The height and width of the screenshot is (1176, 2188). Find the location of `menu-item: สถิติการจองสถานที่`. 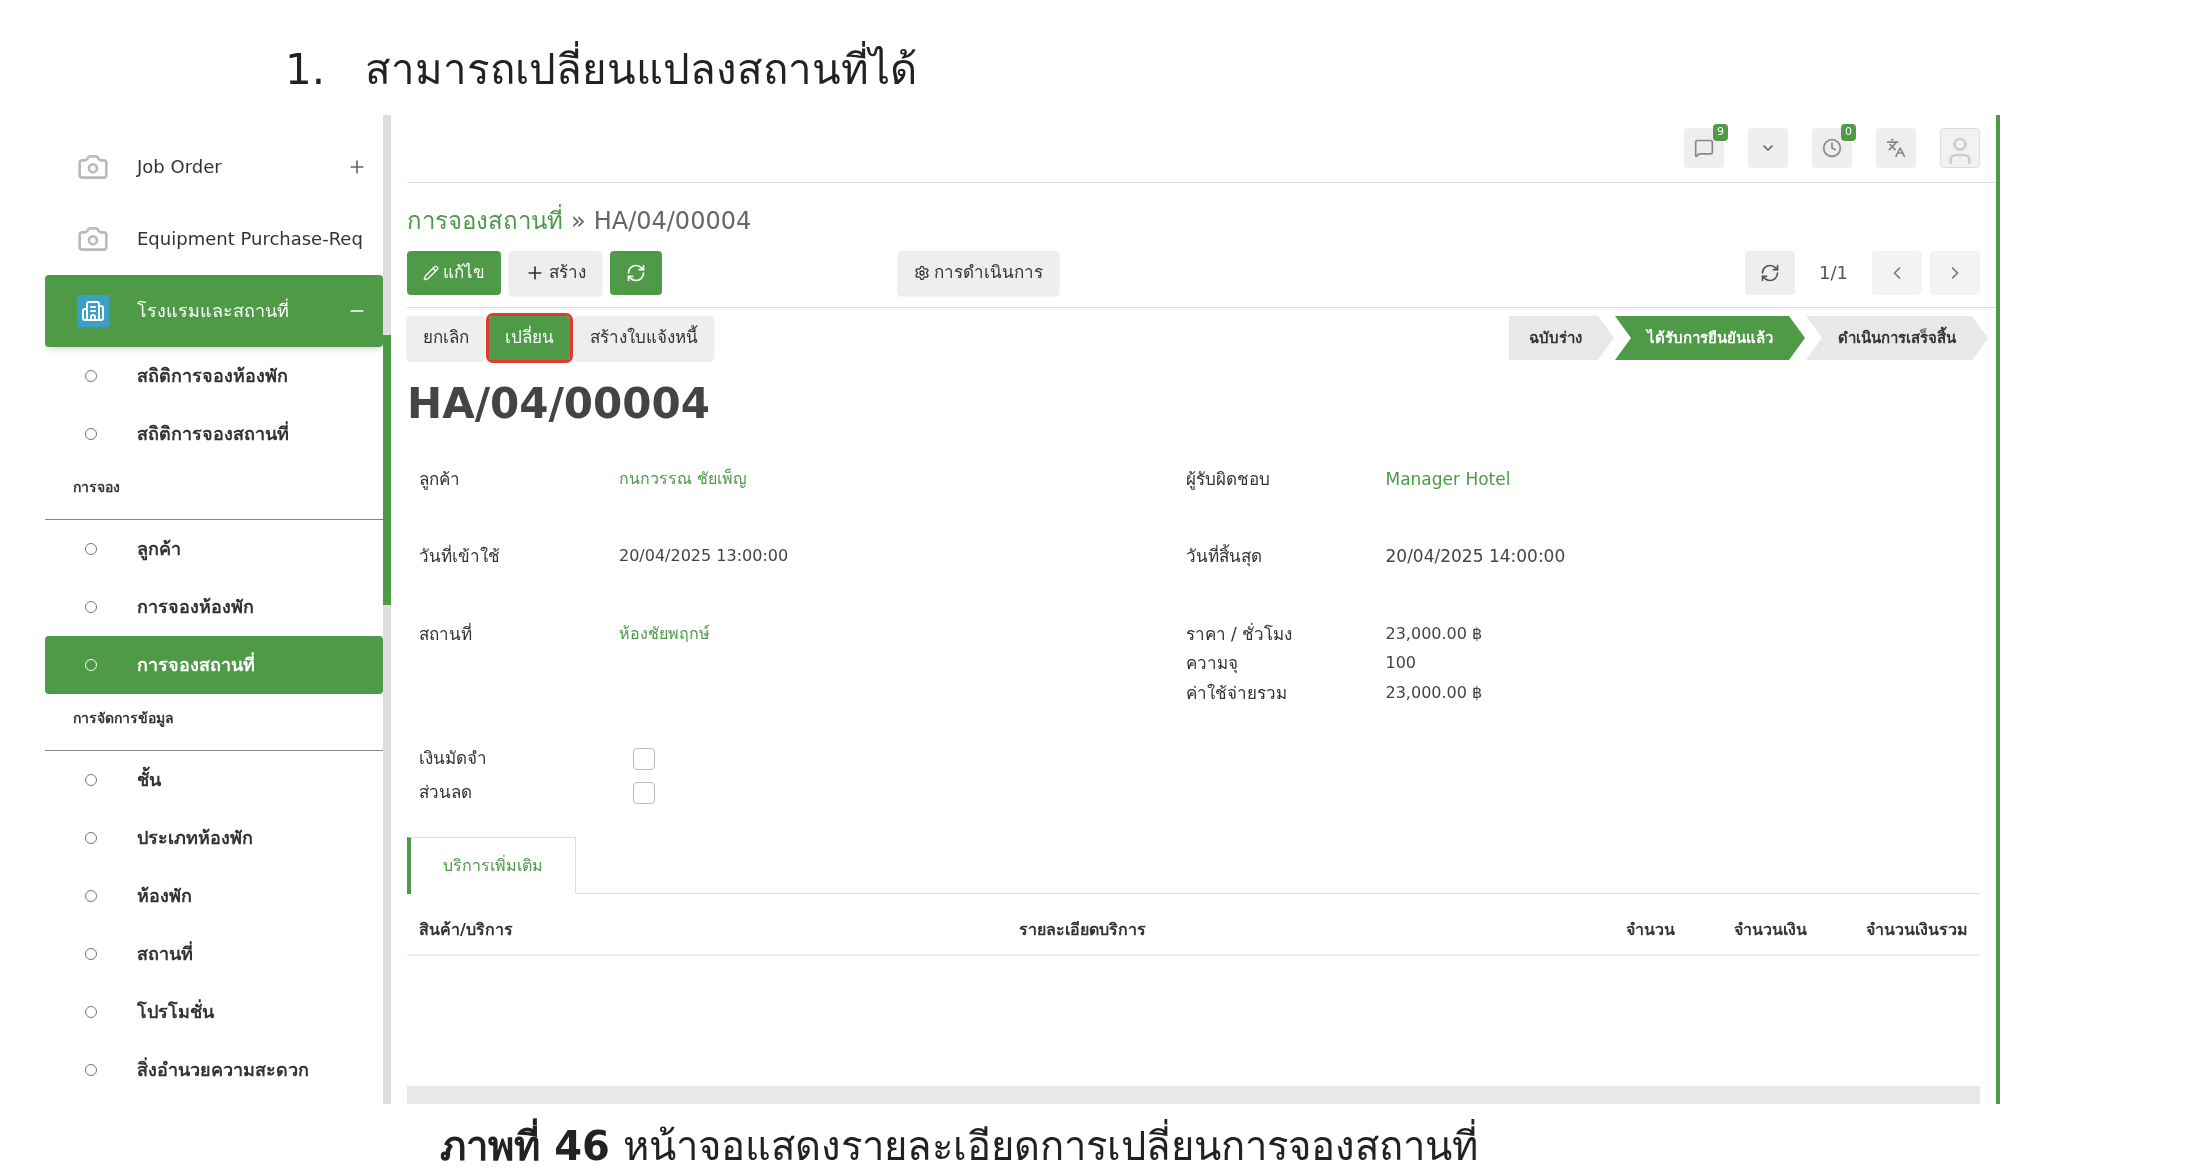

menu-item: สถิติการจองสถานที่ is located at coordinates (214, 433).